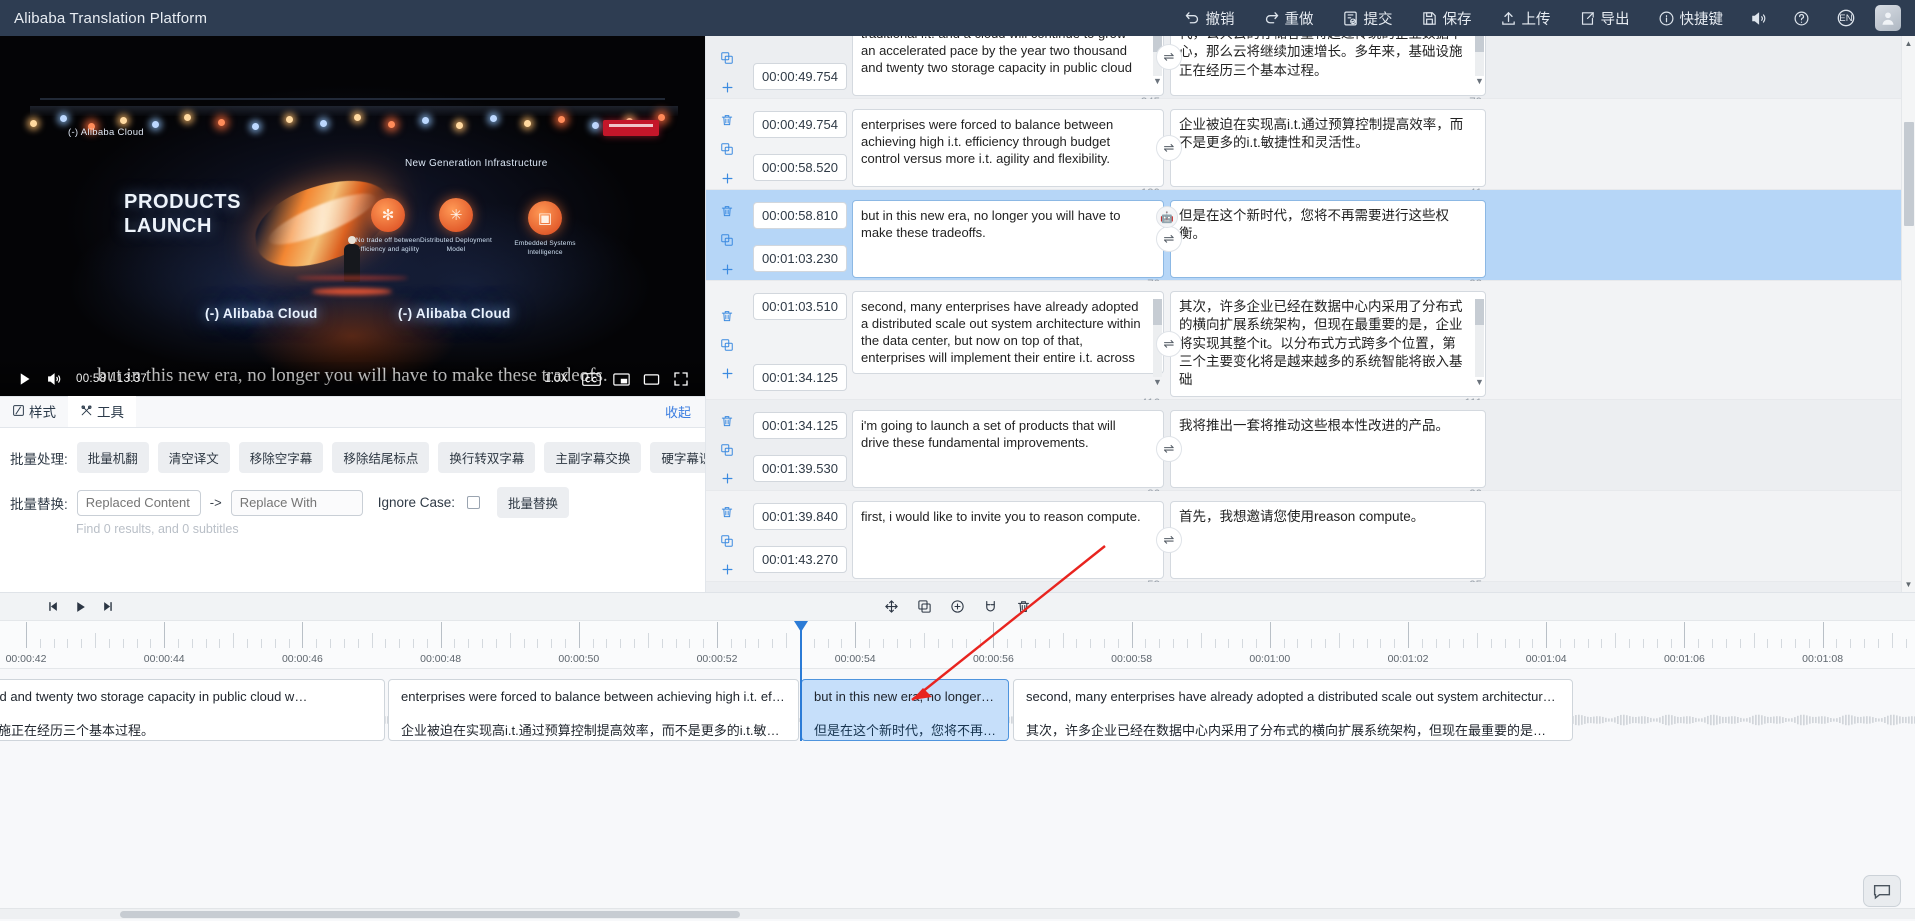  What do you see at coordinates (1882, 891) in the screenshot?
I see `chat-bubble-button` at bounding box center [1882, 891].